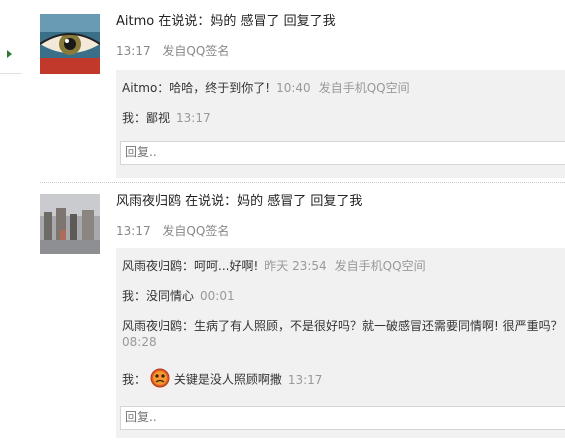 The height and width of the screenshot is (442, 565). What do you see at coordinates (190, 266) in the screenshot?
I see `reply-text: 风雨夜归鸥：呵呵...好啊!` at bounding box center [190, 266].